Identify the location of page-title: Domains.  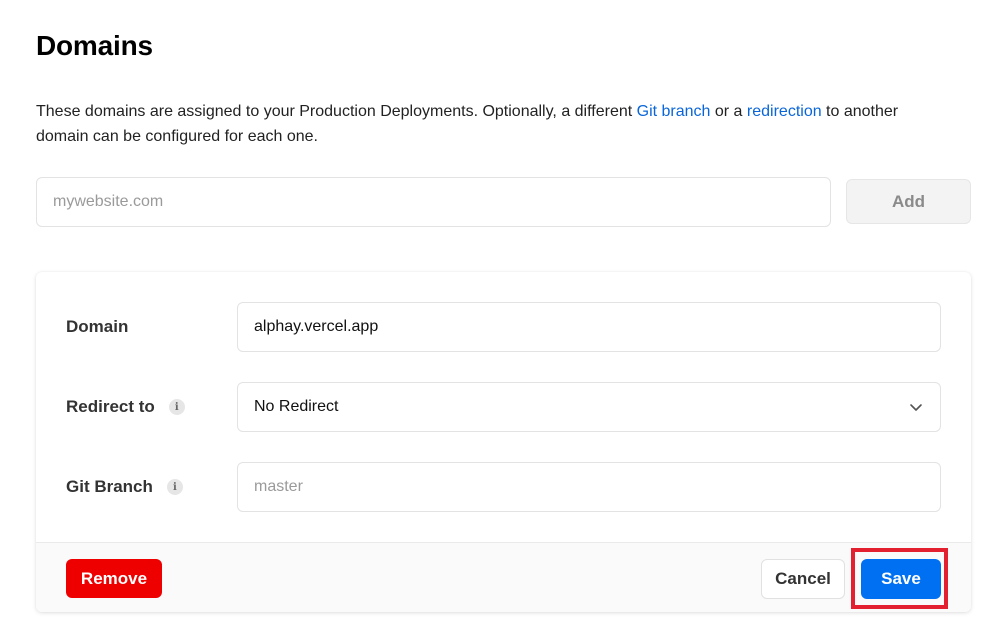
(94, 45).